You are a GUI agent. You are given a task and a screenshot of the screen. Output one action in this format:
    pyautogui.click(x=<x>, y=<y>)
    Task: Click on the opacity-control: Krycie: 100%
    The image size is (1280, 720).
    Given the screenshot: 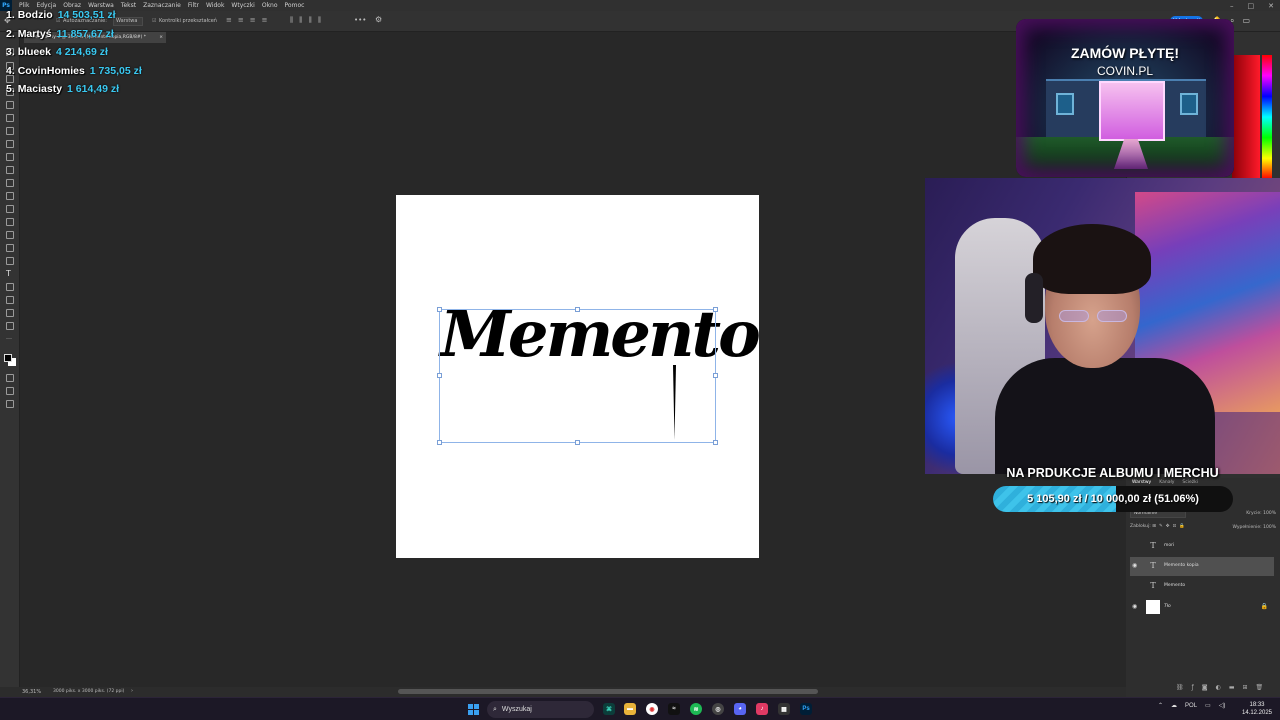 What is the action you would take?
    pyautogui.click(x=1261, y=513)
    